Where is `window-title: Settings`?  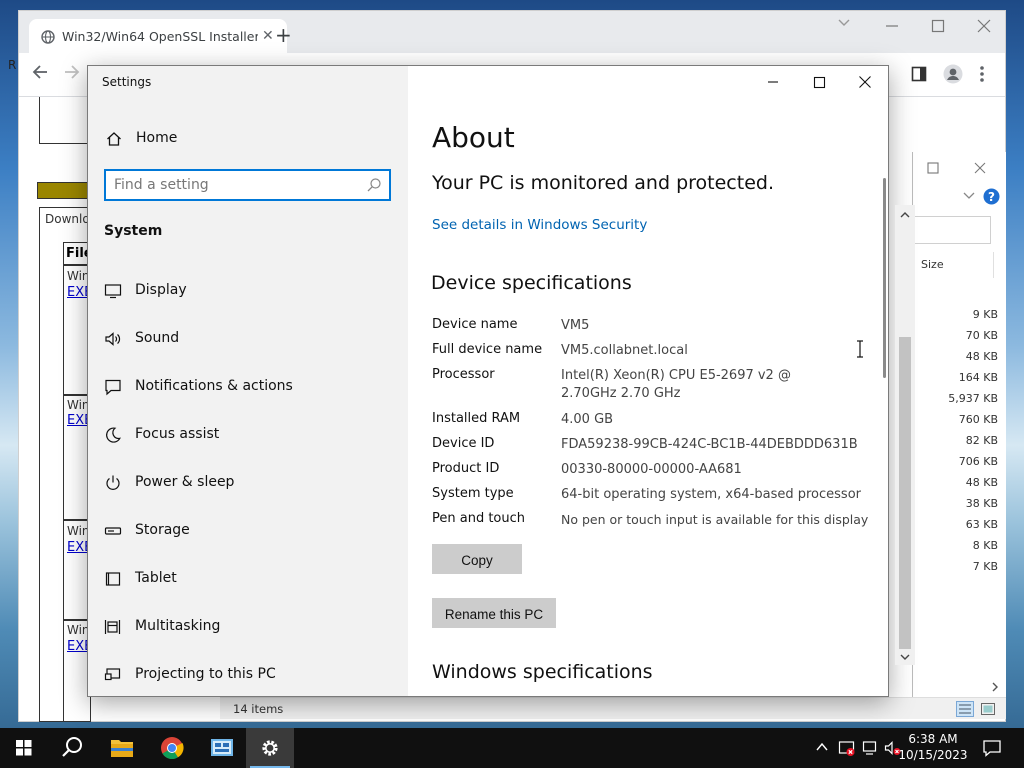 window-title: Settings is located at coordinates (127, 82).